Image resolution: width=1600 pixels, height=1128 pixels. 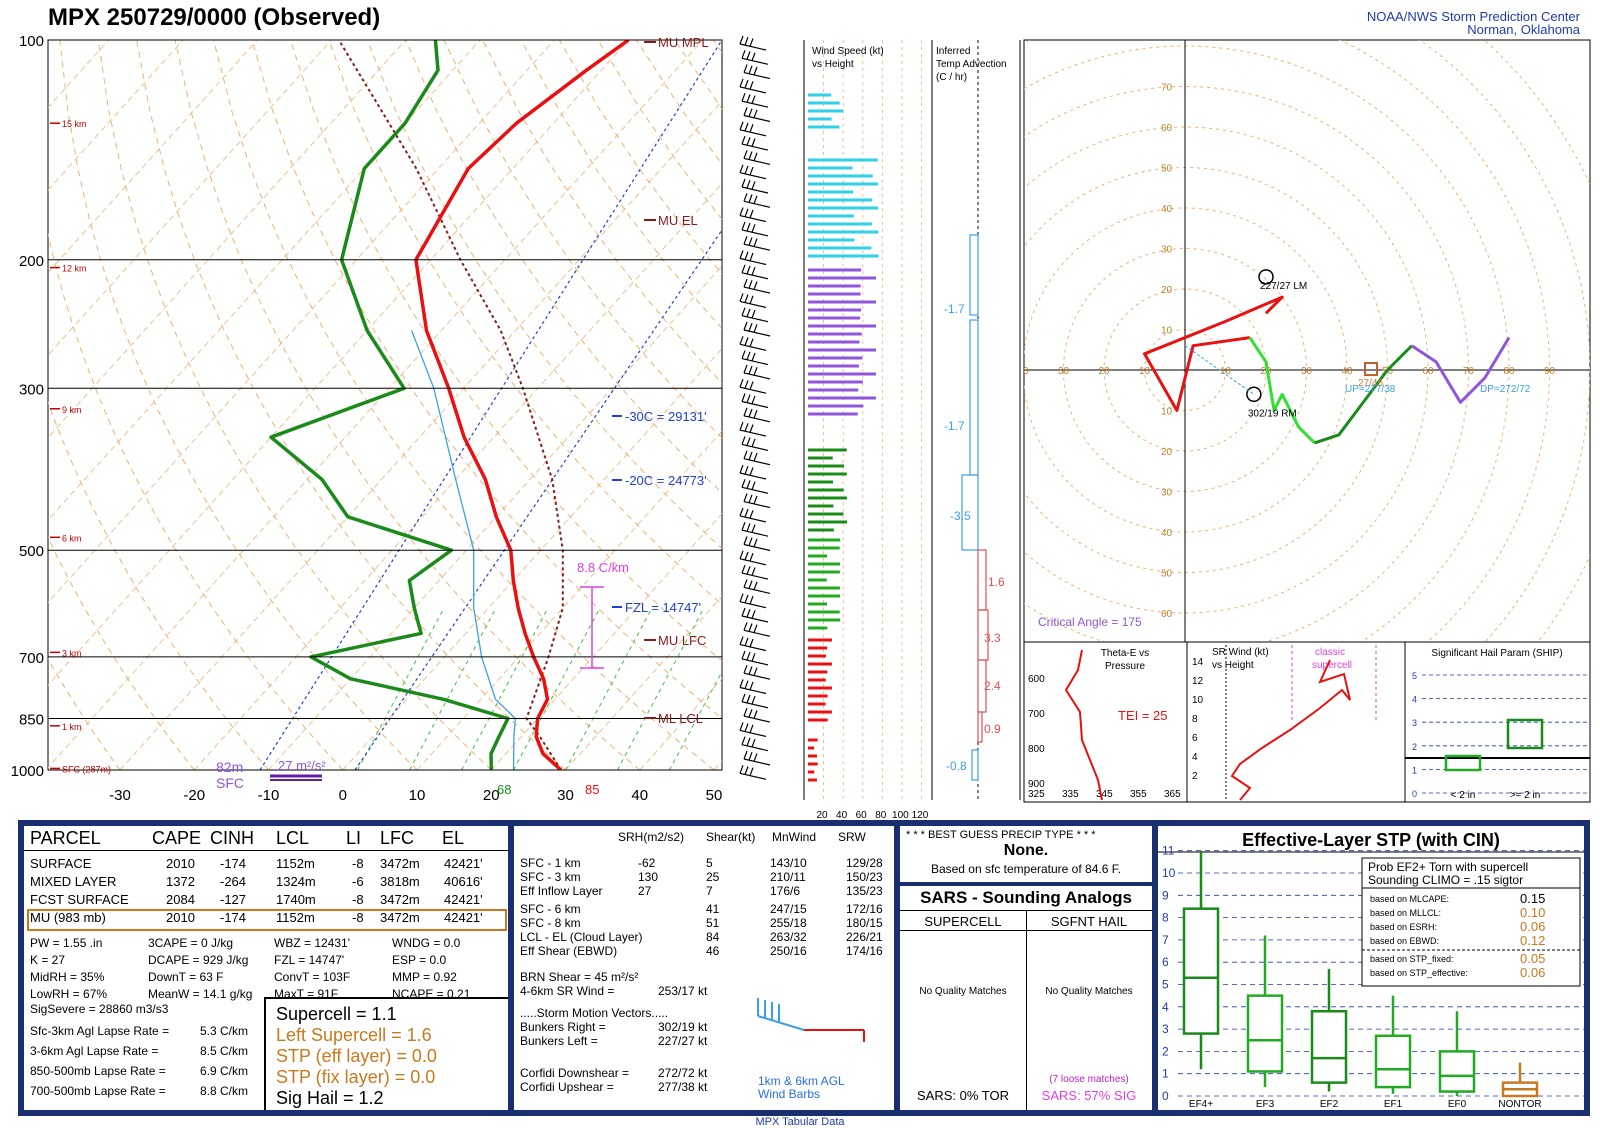 What do you see at coordinates (72, 727) in the screenshot?
I see `height-label: 1 km` at bounding box center [72, 727].